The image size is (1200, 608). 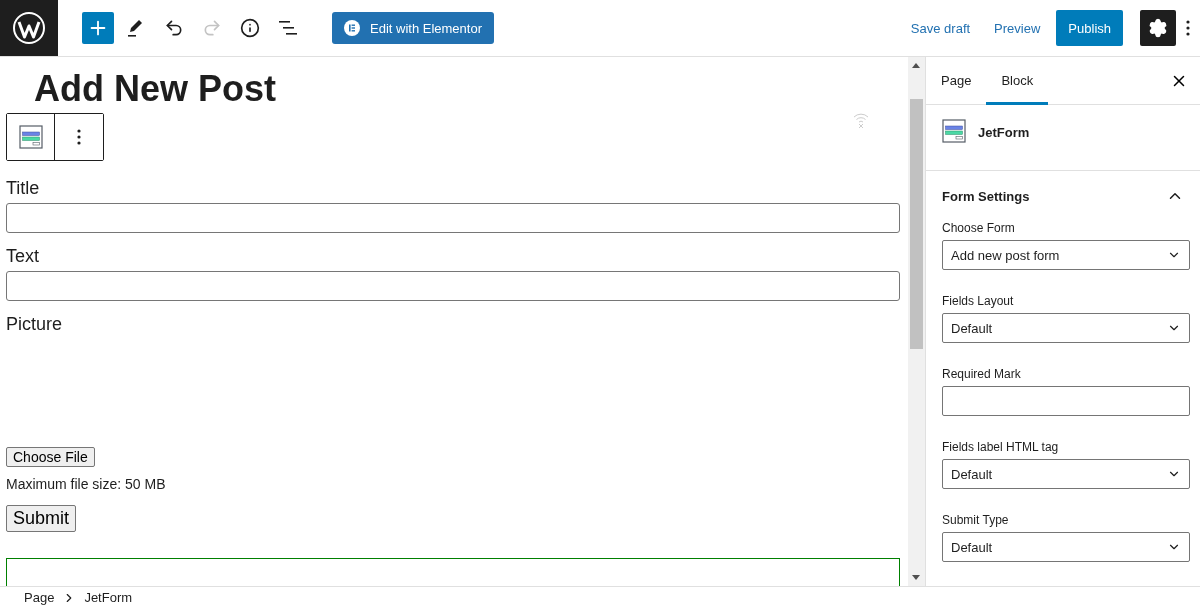 I want to click on select-field: Add new post form, so click(x=1066, y=255).